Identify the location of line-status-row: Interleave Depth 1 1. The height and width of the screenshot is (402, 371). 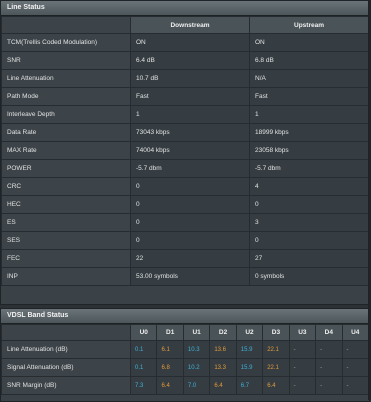
(185, 114).